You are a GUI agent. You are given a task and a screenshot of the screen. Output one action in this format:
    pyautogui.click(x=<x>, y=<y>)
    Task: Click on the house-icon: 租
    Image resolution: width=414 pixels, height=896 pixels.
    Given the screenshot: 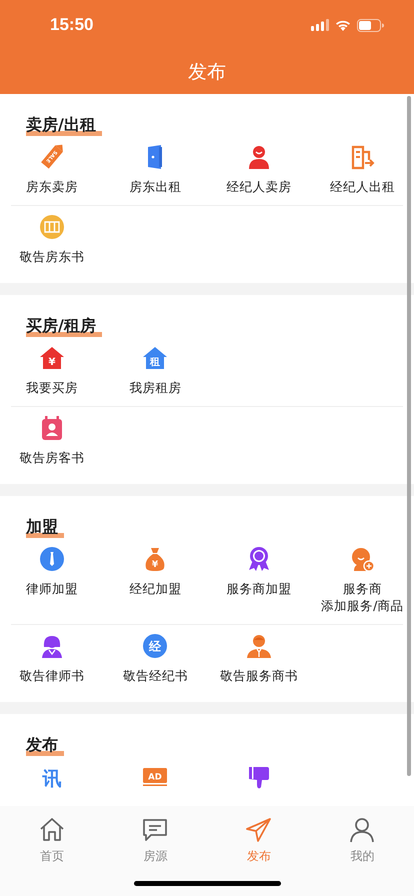 What is the action you would take?
    pyautogui.click(x=155, y=358)
    